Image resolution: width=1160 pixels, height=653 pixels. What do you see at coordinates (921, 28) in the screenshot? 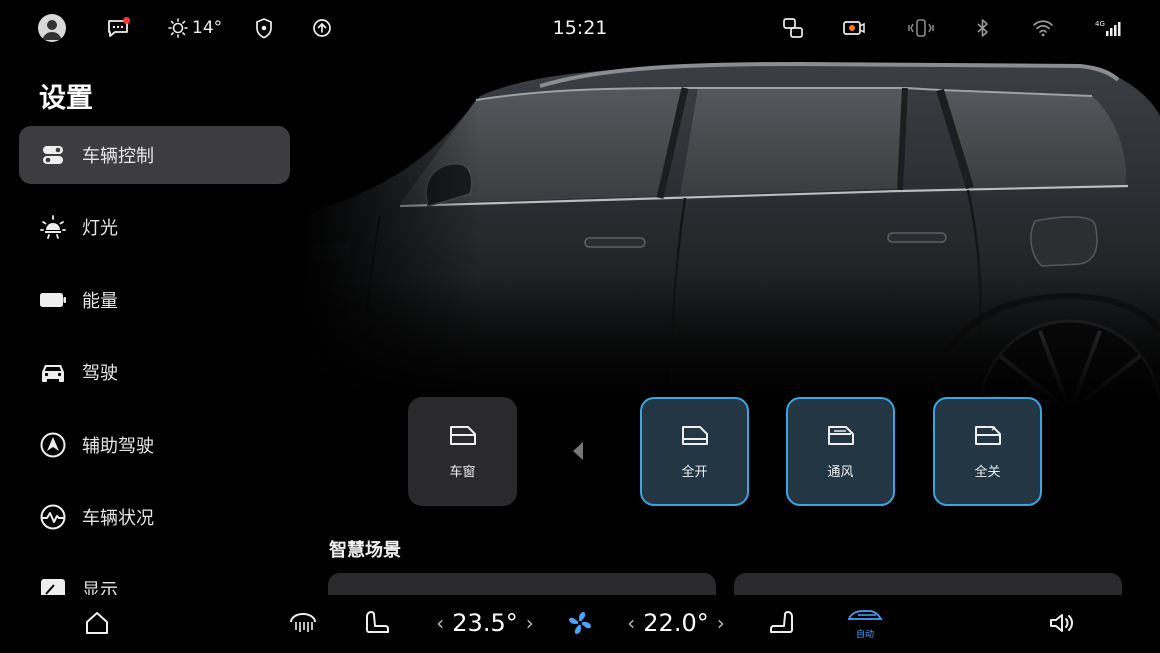
I see `vibrate-icon` at bounding box center [921, 28].